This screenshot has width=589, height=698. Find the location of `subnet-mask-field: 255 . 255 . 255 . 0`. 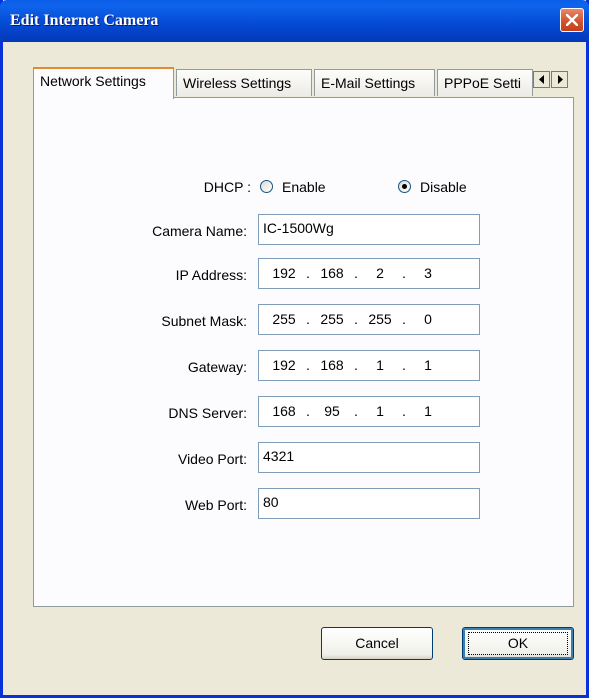

subnet-mask-field: 255 . 255 . 255 . 0 is located at coordinates (369, 319).